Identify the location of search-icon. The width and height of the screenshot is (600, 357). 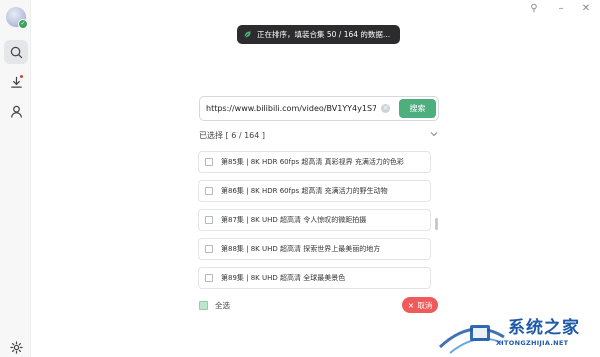
(16, 52).